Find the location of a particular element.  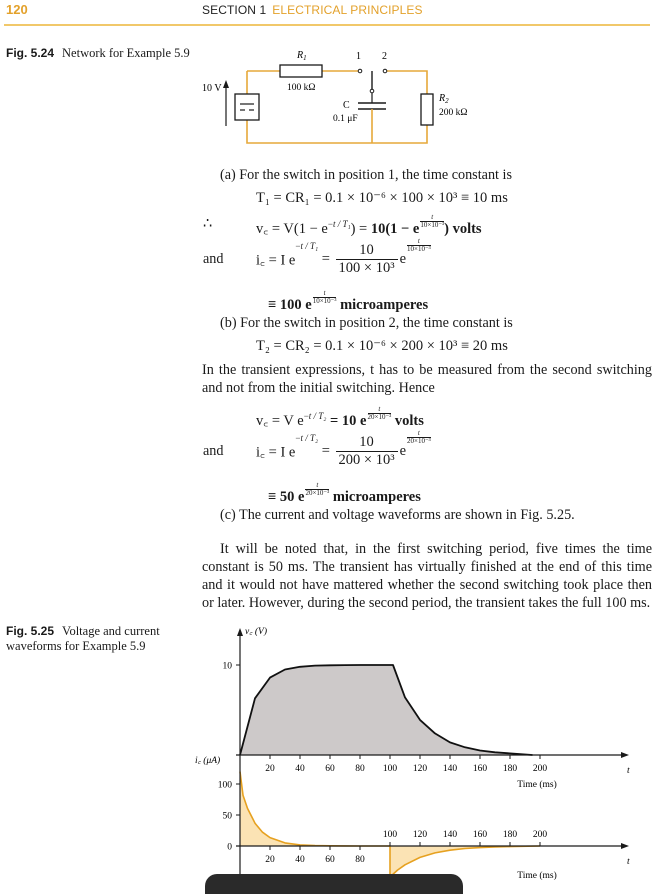

wire-top-right is located at coordinates (407, 82).